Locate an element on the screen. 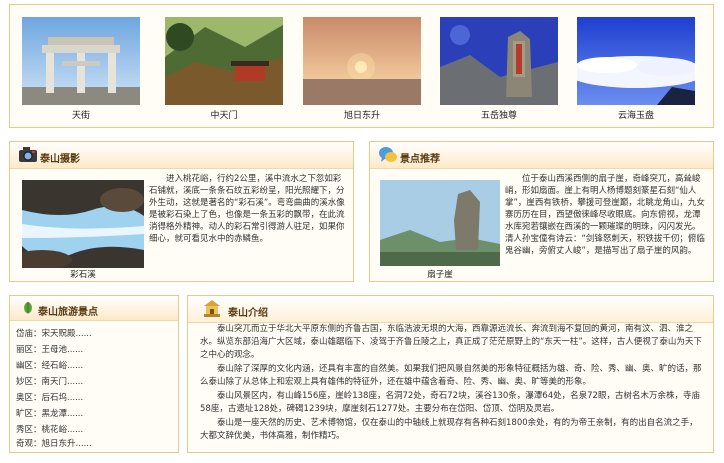 Image resolution: width=724 pixels, height=463 pixels. photography-header: 泰山摄影 is located at coordinates (181, 155).